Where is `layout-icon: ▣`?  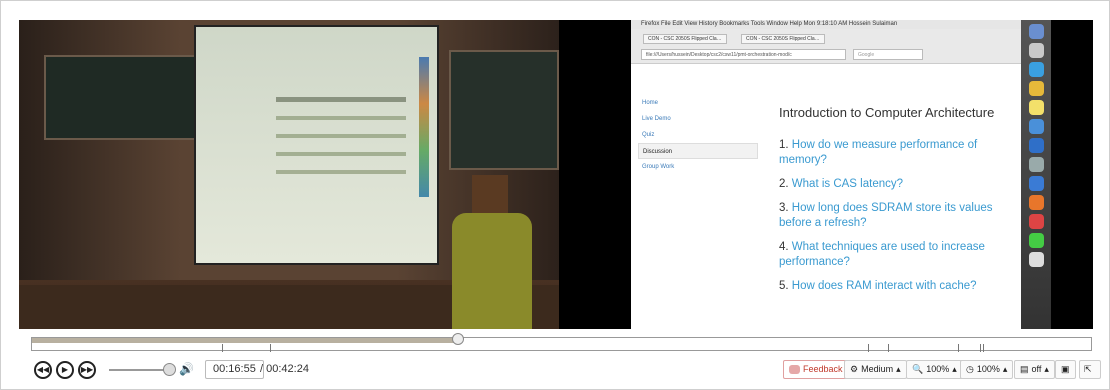 layout-icon: ▣ is located at coordinates (1065, 369).